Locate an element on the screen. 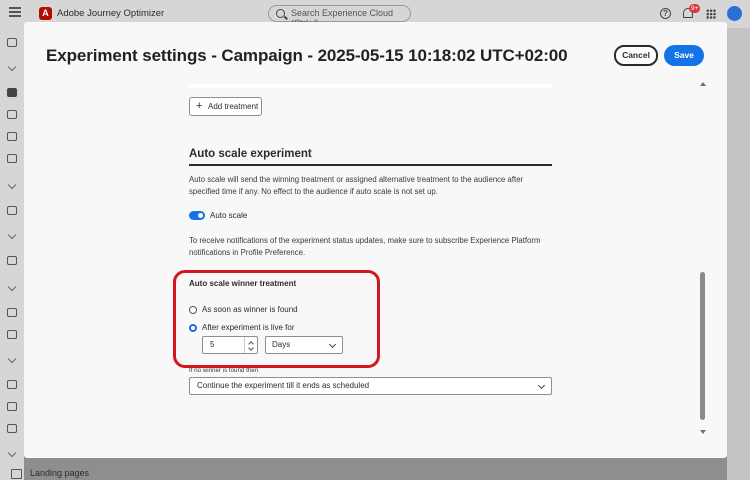 This screenshot has height=480, width=750. add-treatment-button: + Add treatment is located at coordinates (225, 106).